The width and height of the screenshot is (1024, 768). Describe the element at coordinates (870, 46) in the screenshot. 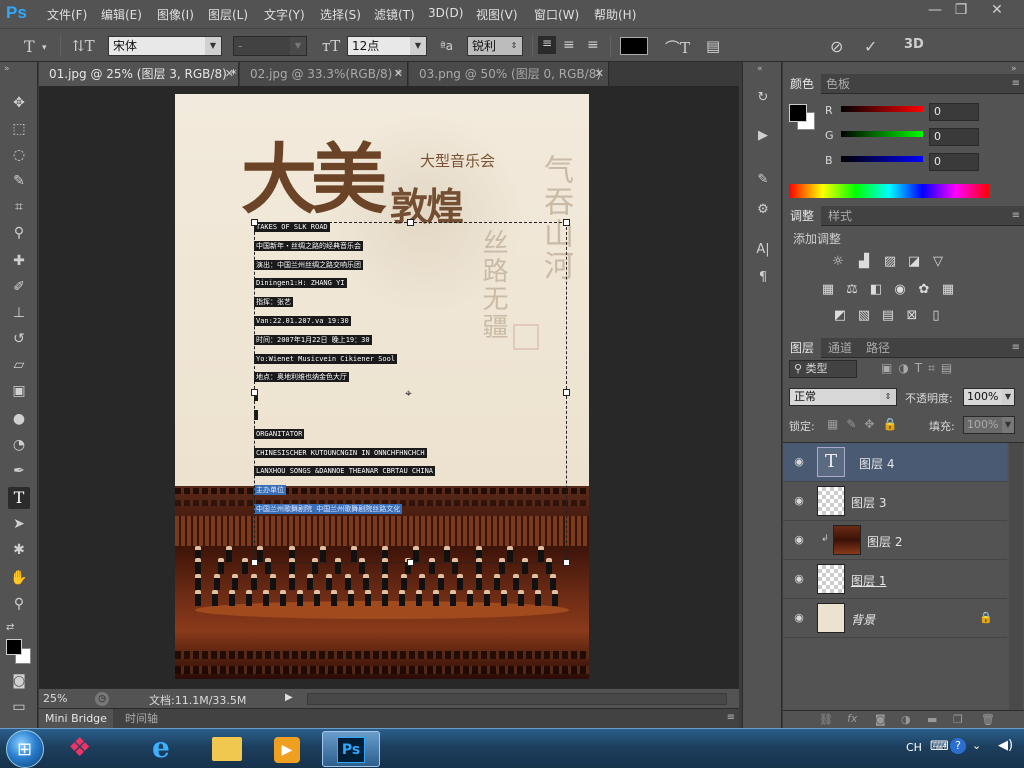

I see `commit-check-icon: ✓` at that location.